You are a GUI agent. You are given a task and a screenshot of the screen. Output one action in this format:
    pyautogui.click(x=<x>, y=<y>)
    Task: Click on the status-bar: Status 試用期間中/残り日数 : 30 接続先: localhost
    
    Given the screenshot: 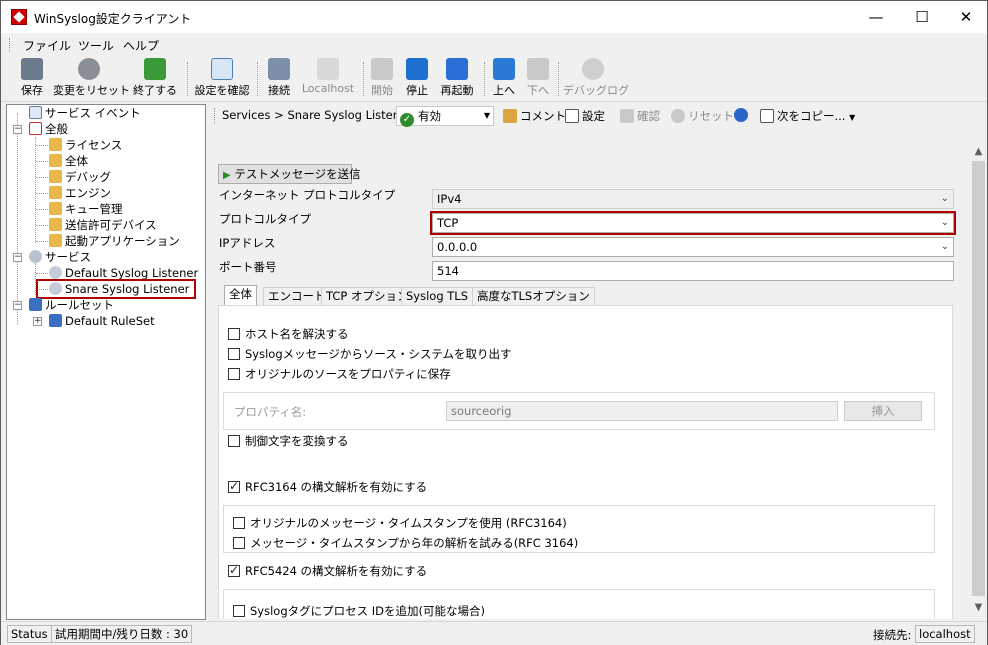 What is the action you would take?
    pyautogui.click(x=494, y=633)
    